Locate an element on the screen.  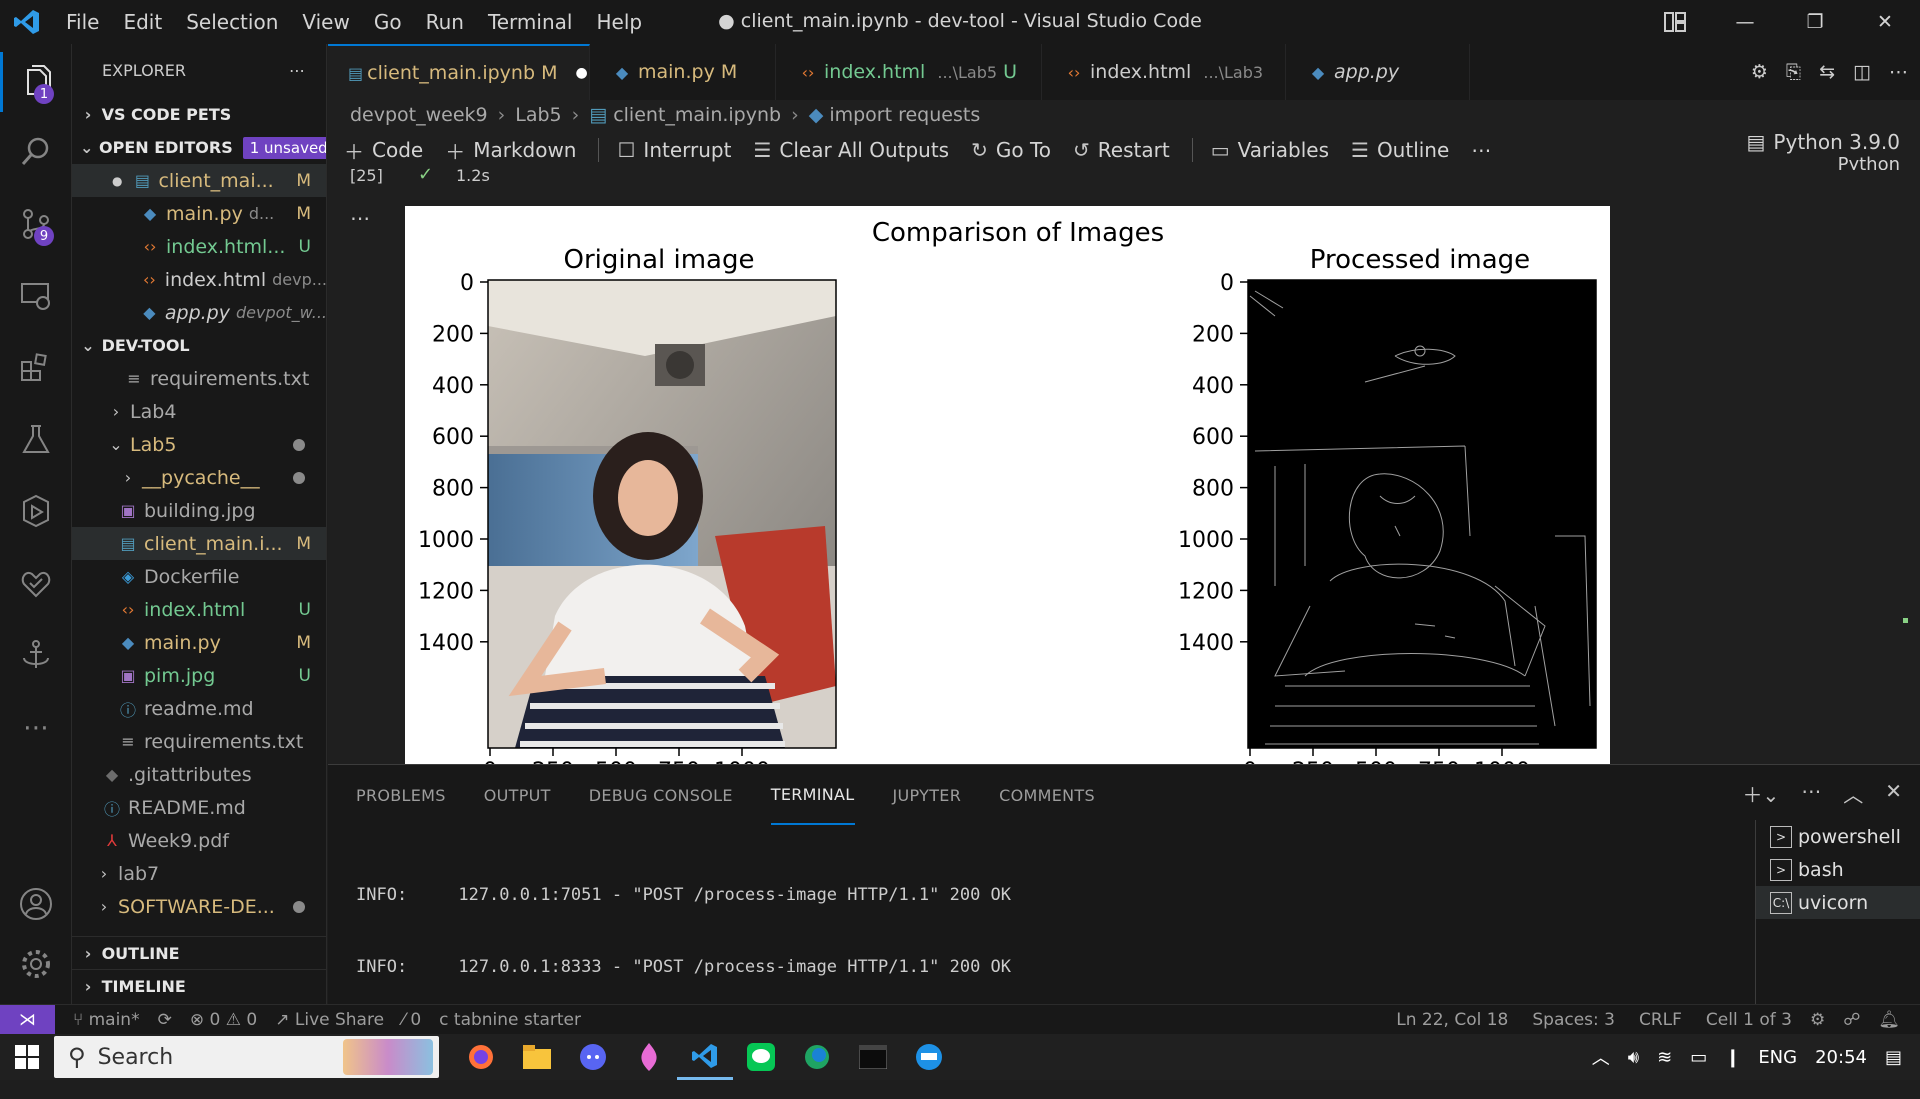
breadcrumb-item: Lab5 is located at coordinates (538, 115).